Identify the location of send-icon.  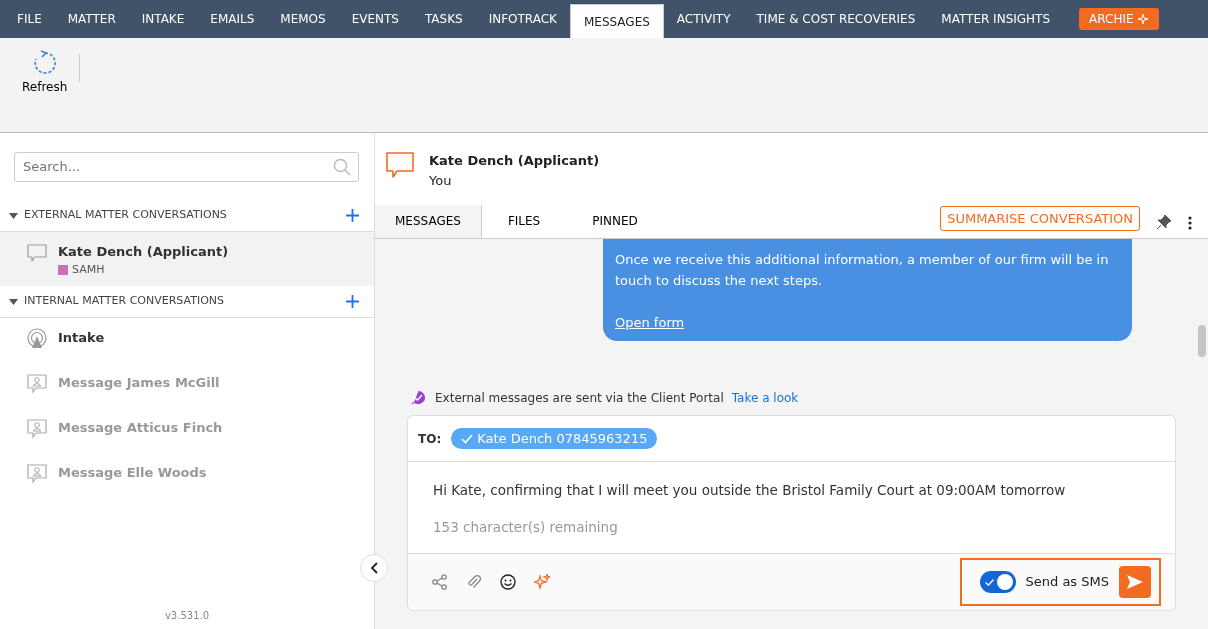
(1135, 582).